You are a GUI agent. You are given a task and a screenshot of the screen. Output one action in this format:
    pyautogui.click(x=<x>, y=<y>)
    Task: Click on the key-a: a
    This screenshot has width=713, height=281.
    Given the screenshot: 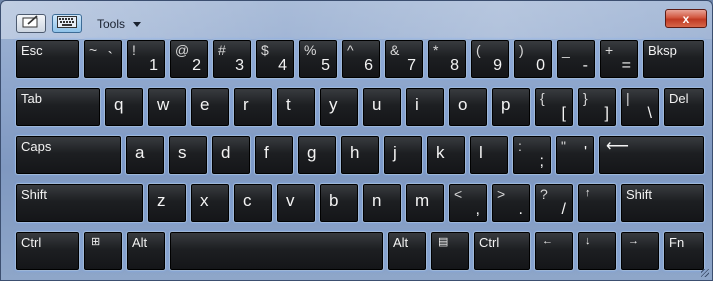 What is the action you would take?
    pyautogui.click(x=145, y=155)
    